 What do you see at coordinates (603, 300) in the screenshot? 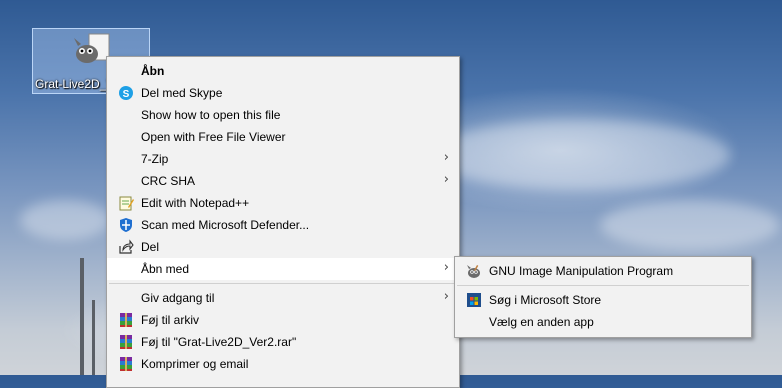
I see `submenu-item-ms-store: Søg i Microsoft Store` at bounding box center [603, 300].